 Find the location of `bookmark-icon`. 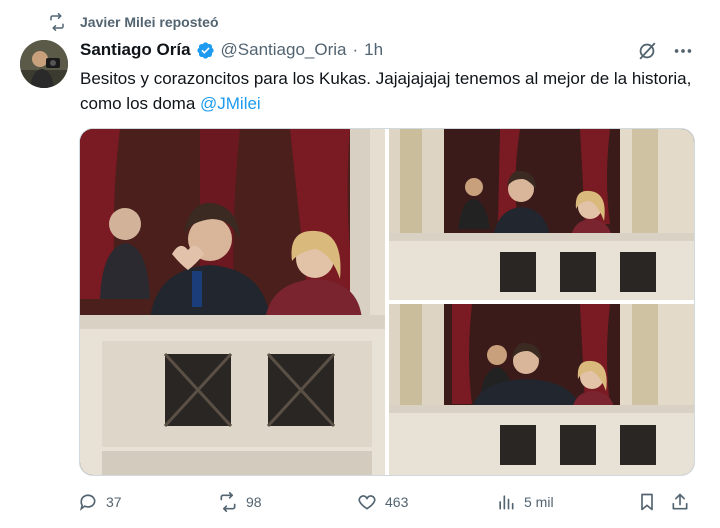

bookmark-icon is located at coordinates (647, 502).